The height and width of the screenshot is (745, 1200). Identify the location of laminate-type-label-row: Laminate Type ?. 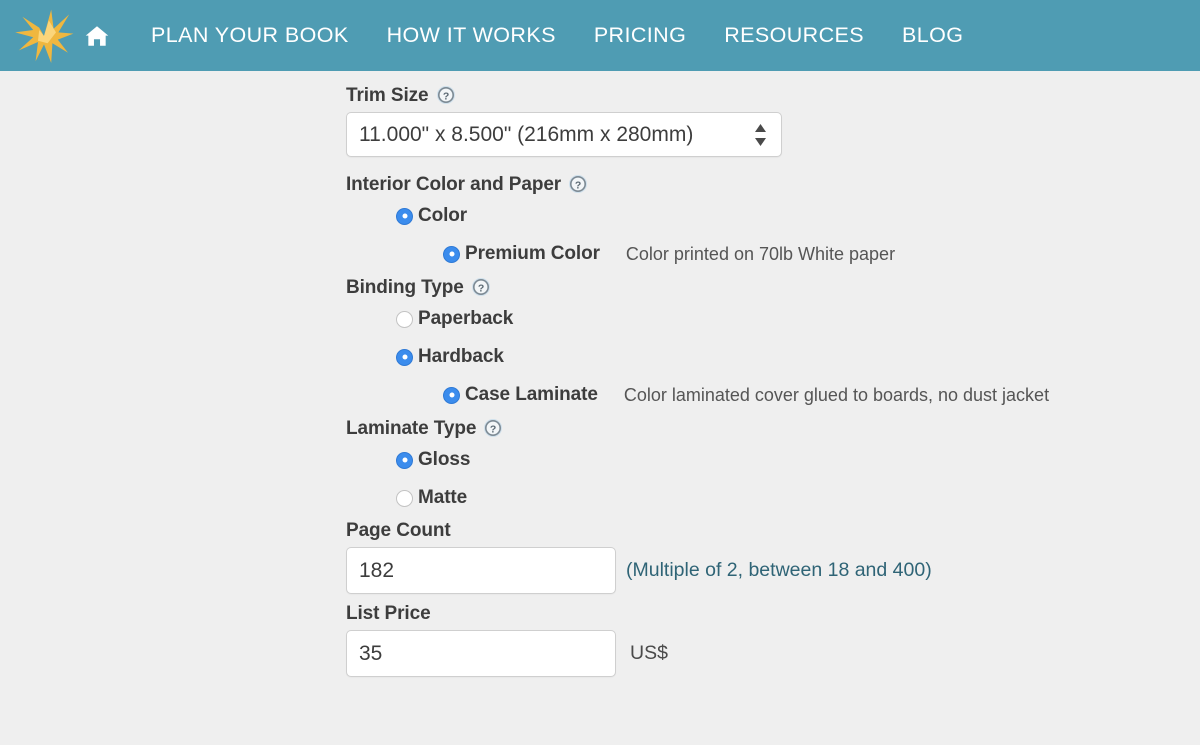
(773, 428).